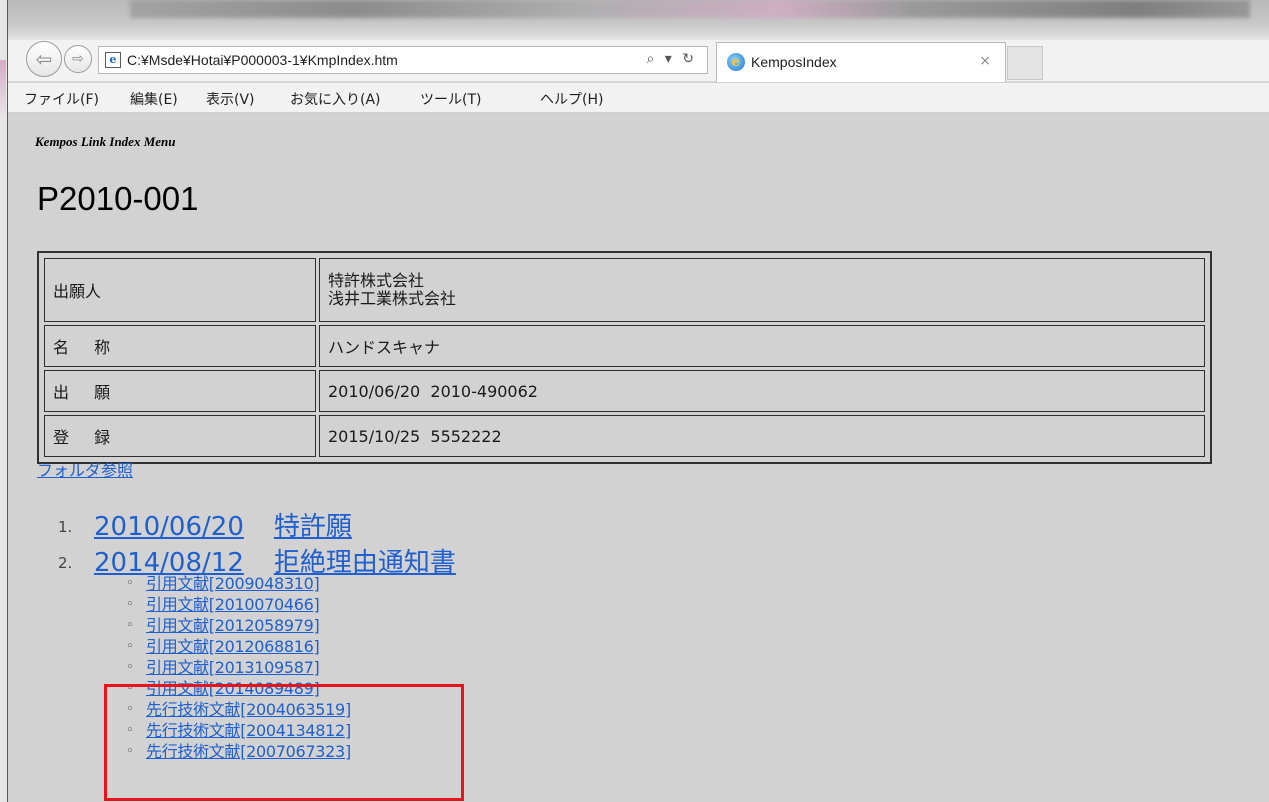  What do you see at coordinates (61, 99) in the screenshot?
I see `menu-file: ファイル(F)` at bounding box center [61, 99].